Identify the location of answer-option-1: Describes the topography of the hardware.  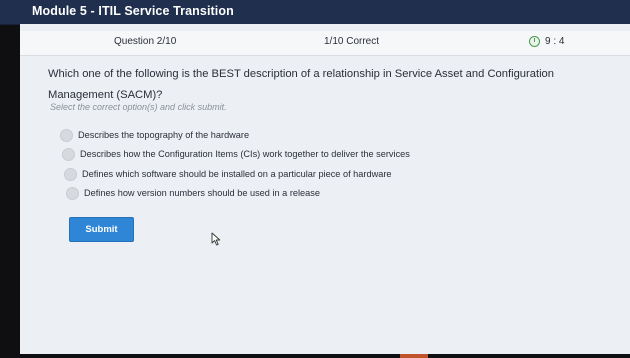
(154, 135).